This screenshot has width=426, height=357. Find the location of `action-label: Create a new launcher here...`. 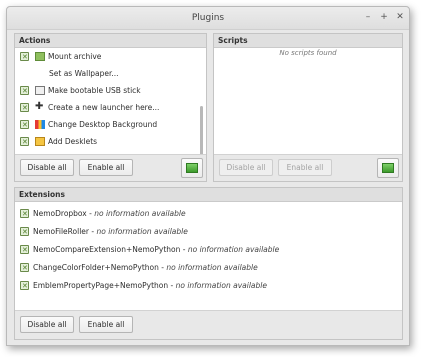

action-label: Create a new launcher here... is located at coordinates (104, 107).